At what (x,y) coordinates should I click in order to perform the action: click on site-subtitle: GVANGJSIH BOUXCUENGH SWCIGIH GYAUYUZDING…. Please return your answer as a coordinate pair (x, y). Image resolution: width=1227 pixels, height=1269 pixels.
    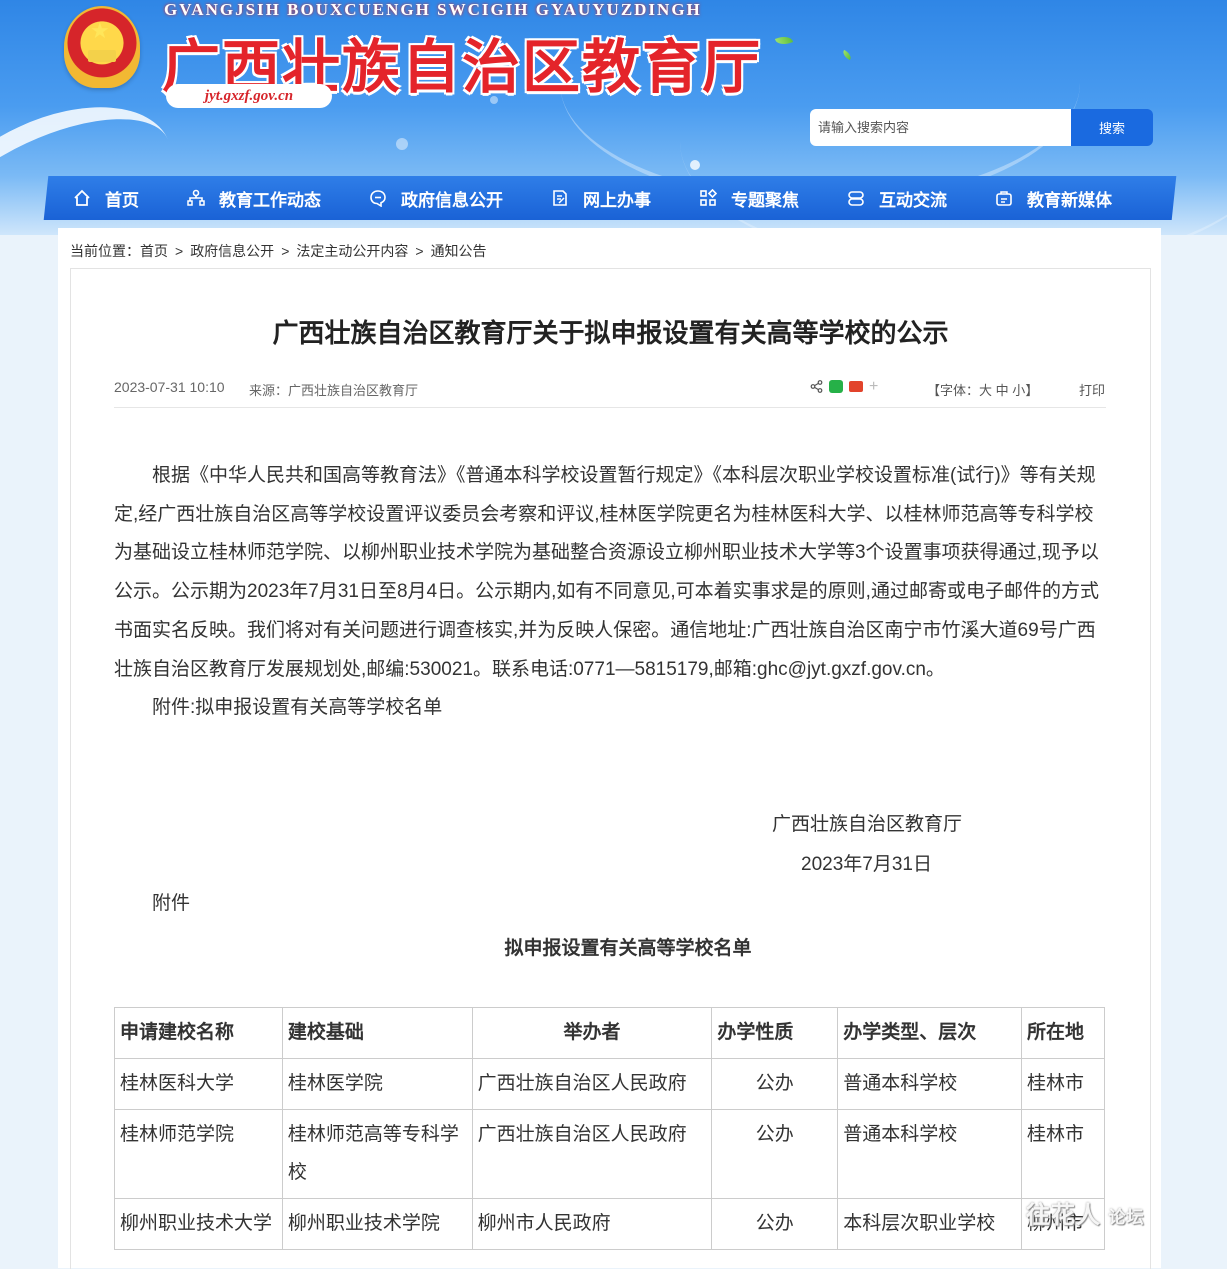
    Looking at the image, I should click on (433, 9).